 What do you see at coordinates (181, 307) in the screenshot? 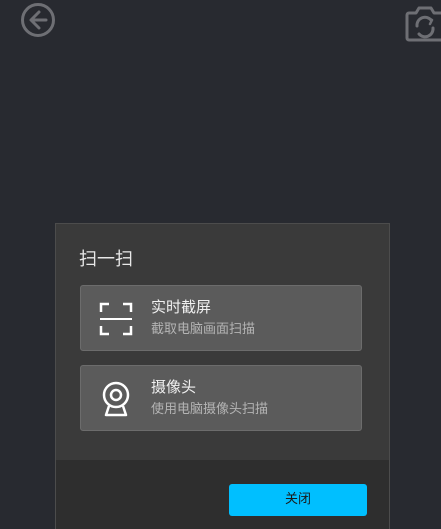
I see `option-title: 实时截屏` at bounding box center [181, 307].